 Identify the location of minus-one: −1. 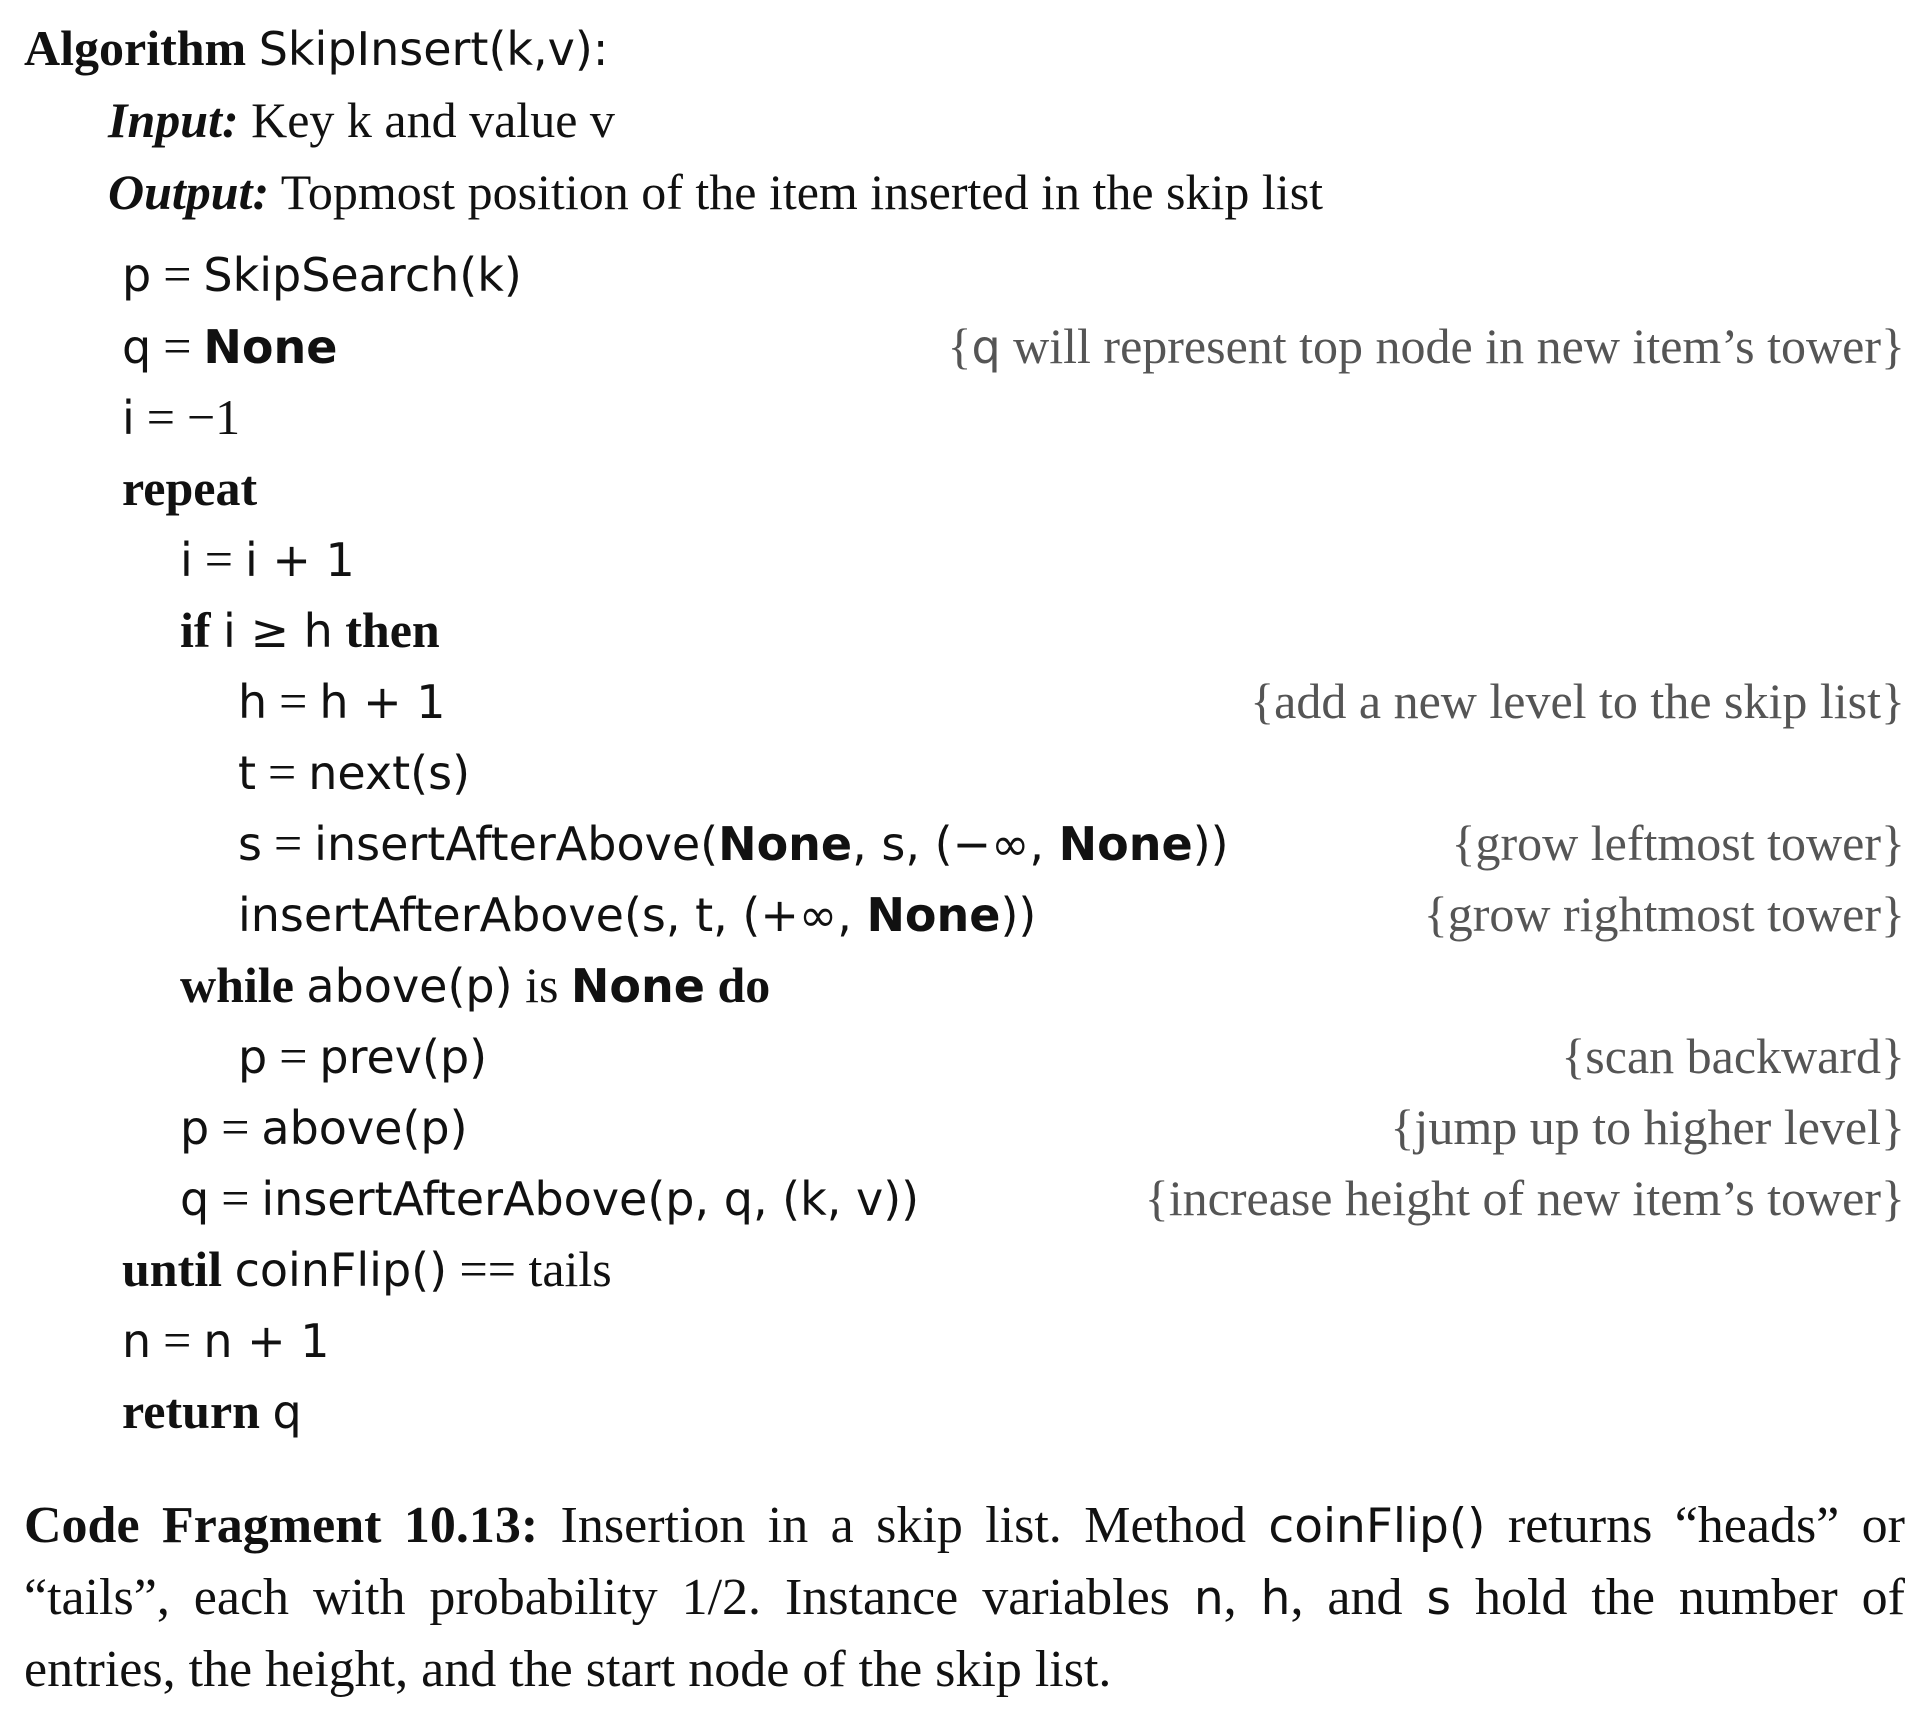
(213, 417).